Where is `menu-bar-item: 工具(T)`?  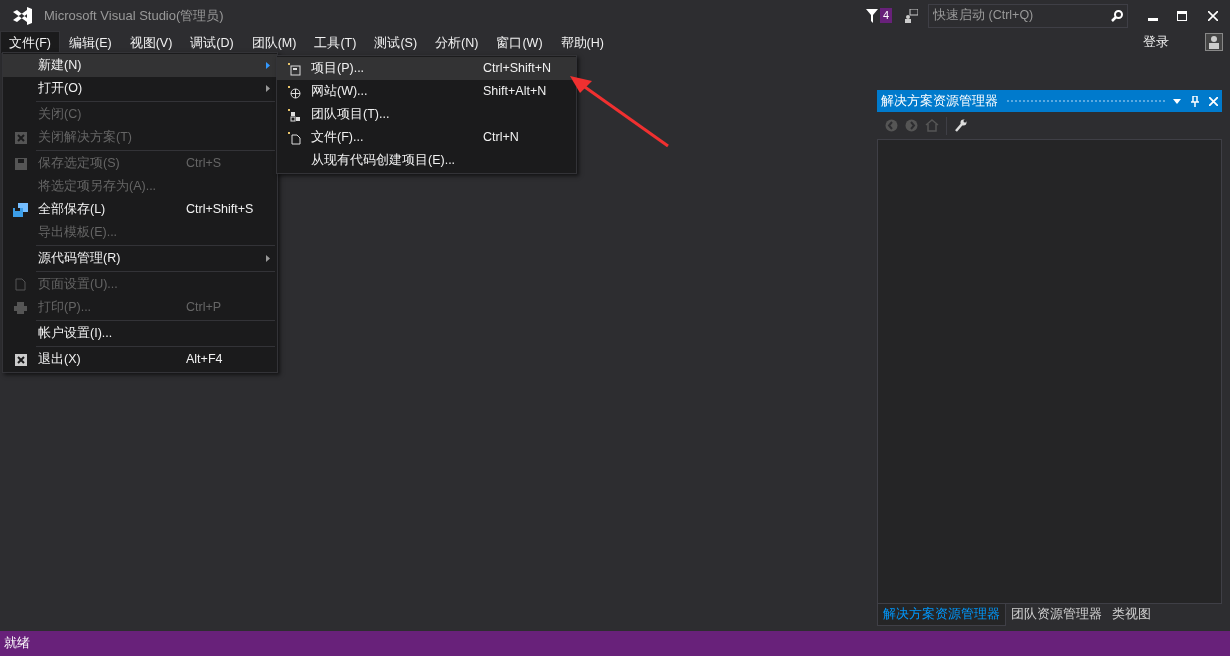
menu-bar-item: 工具(T) is located at coordinates (335, 42).